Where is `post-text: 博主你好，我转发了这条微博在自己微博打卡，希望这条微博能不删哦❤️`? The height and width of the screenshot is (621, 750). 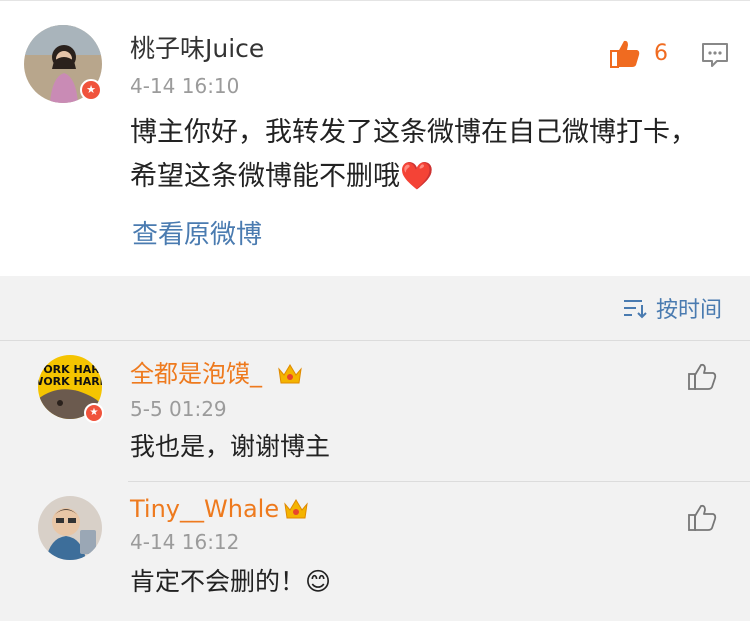 post-text: 博主你好，我转发了这条微博在自己微博打卡，希望这条微博能不删哦❤️ is located at coordinates (413, 154).